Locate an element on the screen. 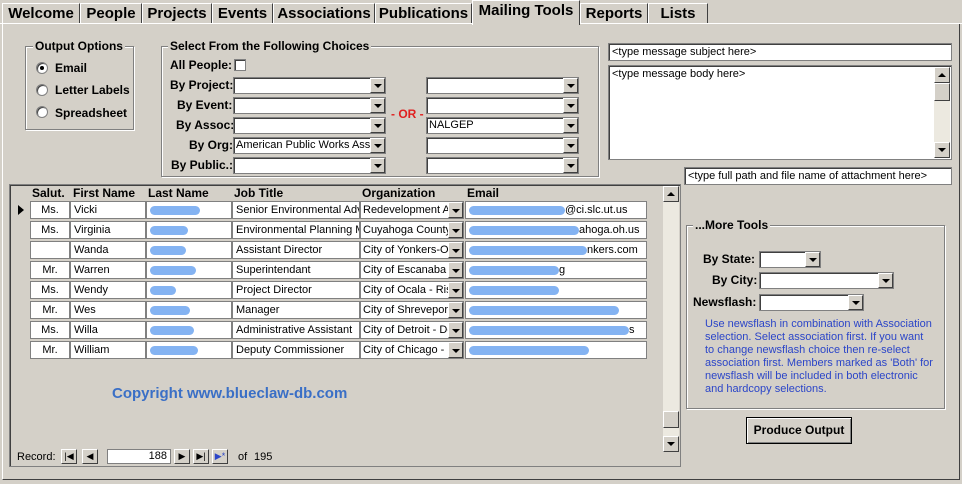 Image resolution: width=962 pixels, height=484 pixels. produce-output-button: Produce Output is located at coordinates (799, 430).